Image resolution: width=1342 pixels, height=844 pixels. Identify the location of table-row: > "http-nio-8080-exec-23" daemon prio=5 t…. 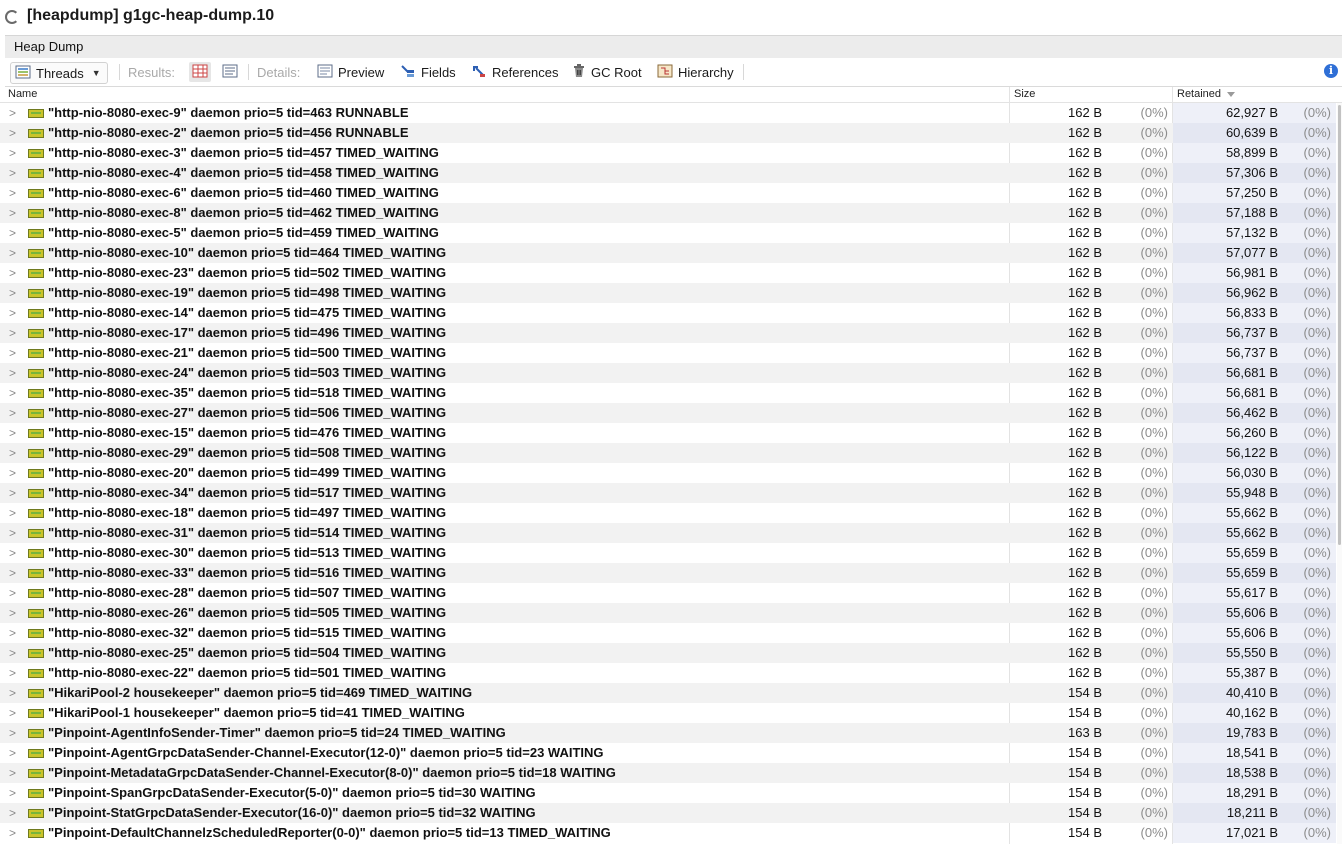
(668, 273).